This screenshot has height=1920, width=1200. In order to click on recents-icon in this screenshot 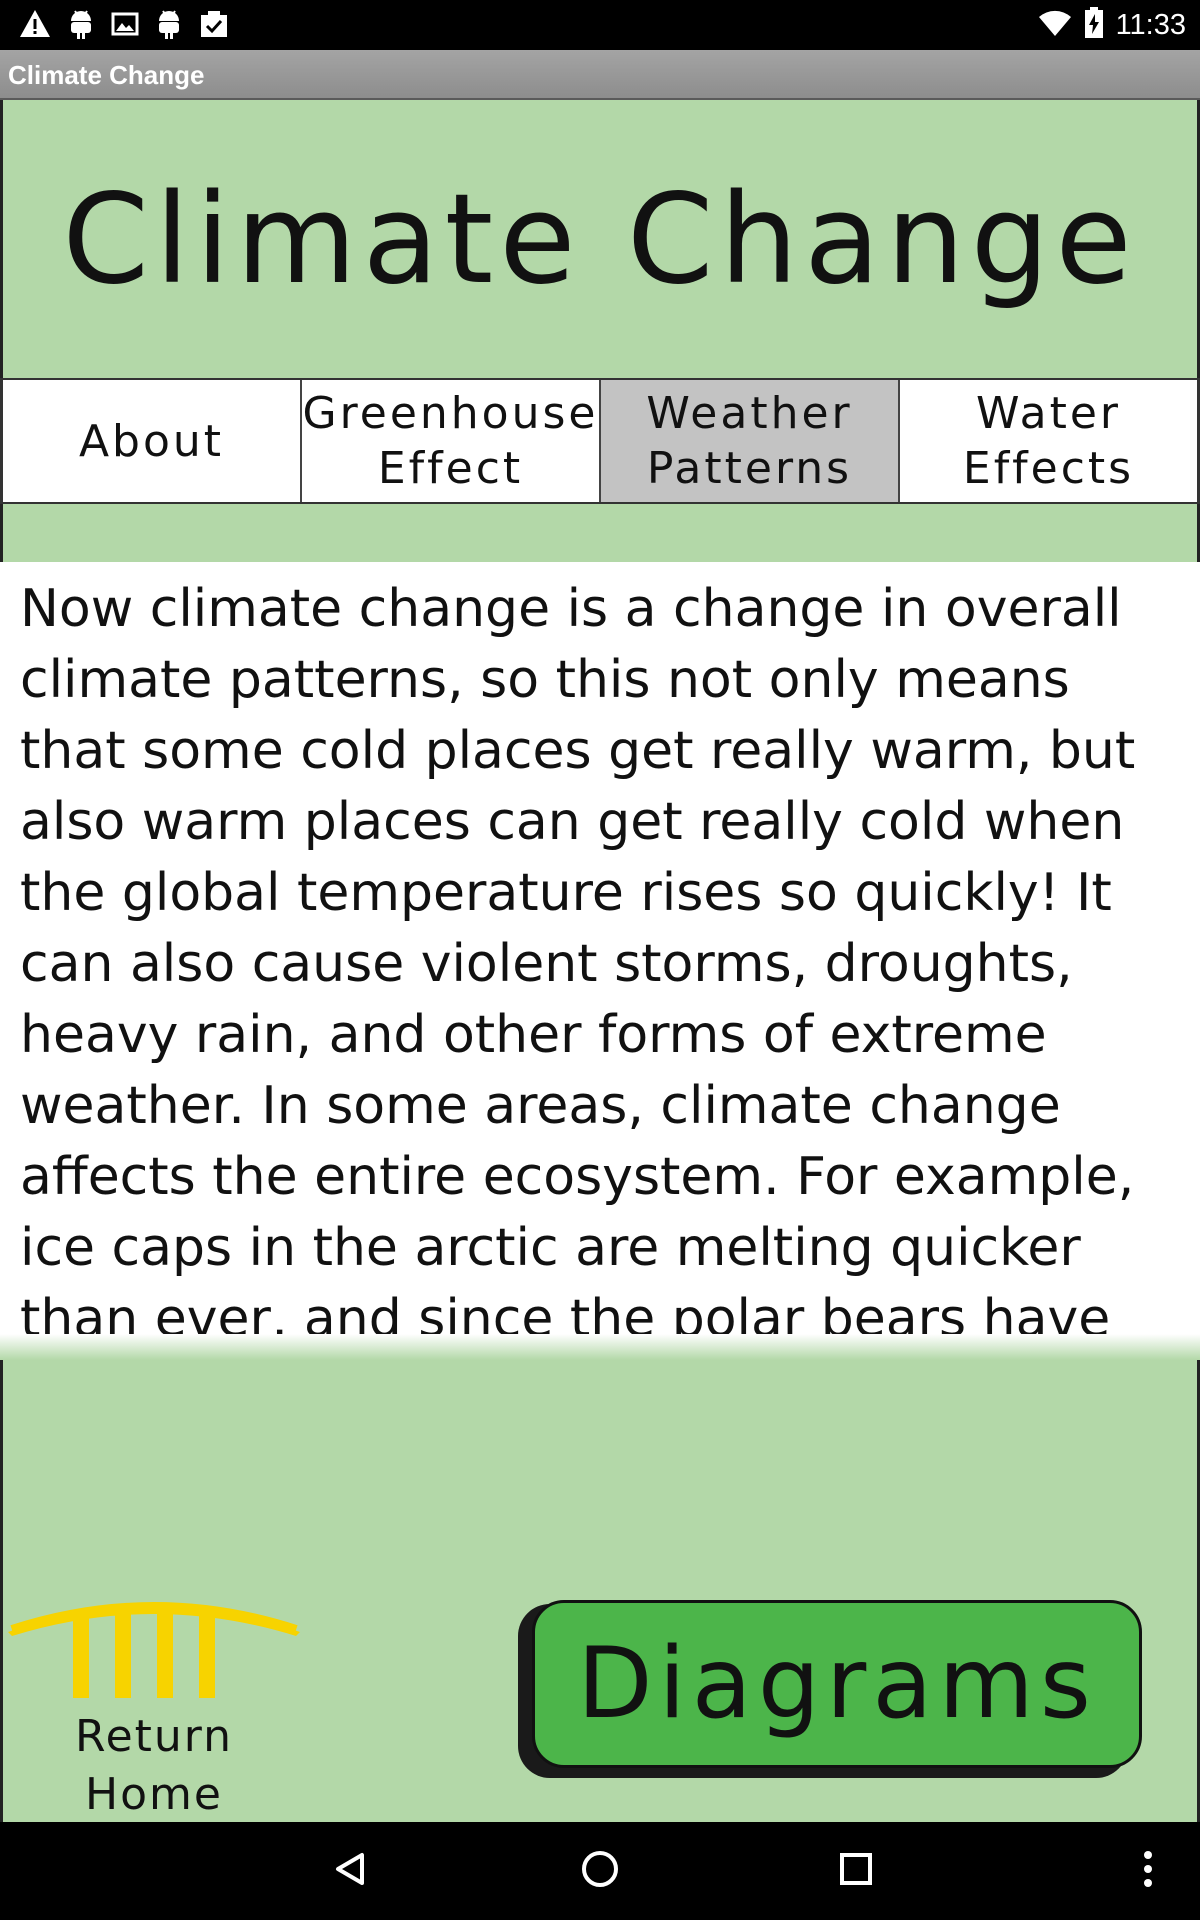, I will do `click(856, 1871)`.